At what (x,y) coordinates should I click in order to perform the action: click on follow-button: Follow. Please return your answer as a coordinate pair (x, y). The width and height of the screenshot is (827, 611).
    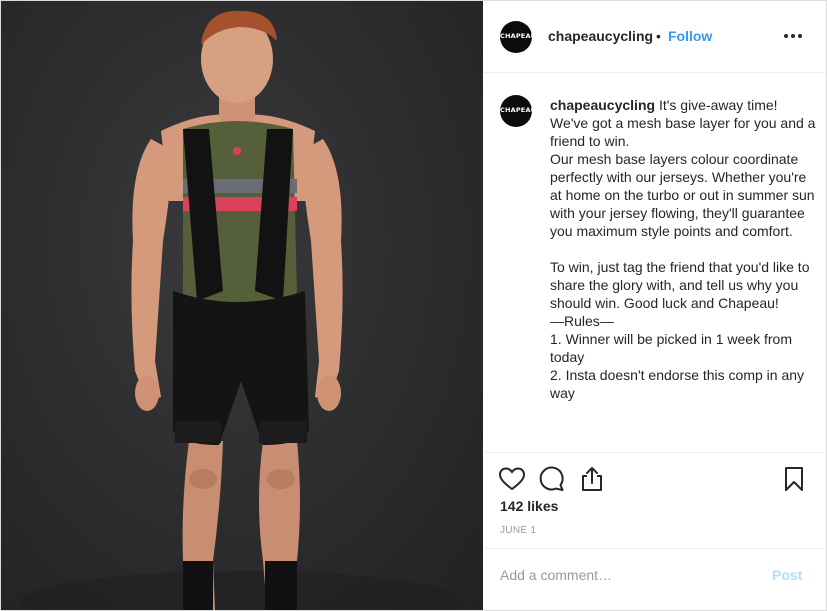
    Looking at the image, I should click on (690, 36).